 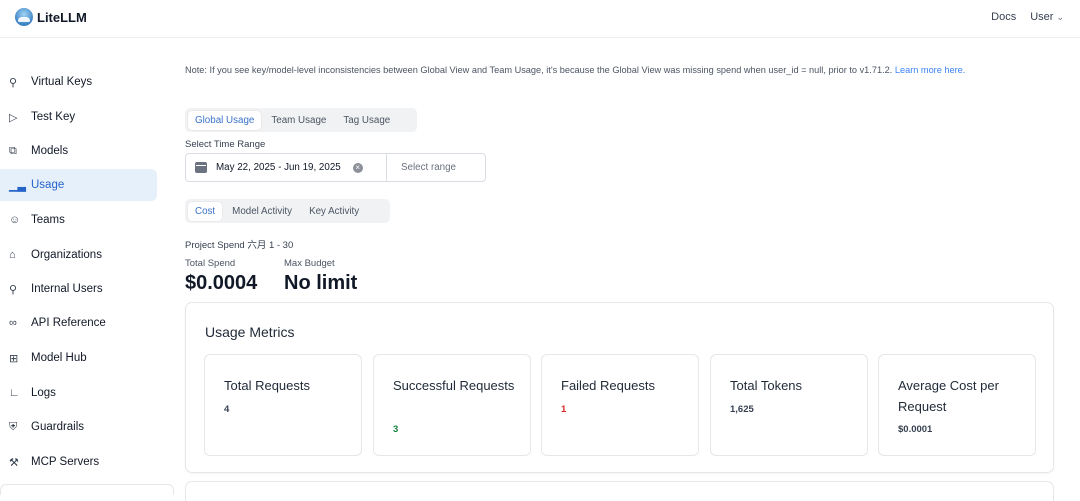 I want to click on logo: LiteLLM, so click(x=51, y=17).